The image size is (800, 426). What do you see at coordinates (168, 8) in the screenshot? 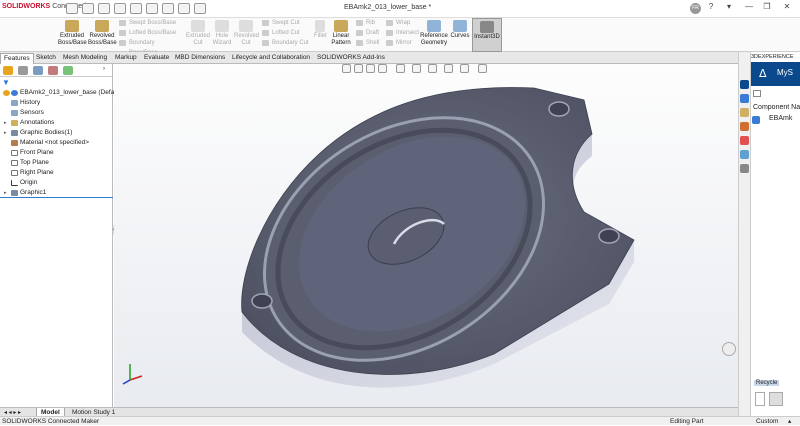
I see `select-icon` at bounding box center [168, 8].